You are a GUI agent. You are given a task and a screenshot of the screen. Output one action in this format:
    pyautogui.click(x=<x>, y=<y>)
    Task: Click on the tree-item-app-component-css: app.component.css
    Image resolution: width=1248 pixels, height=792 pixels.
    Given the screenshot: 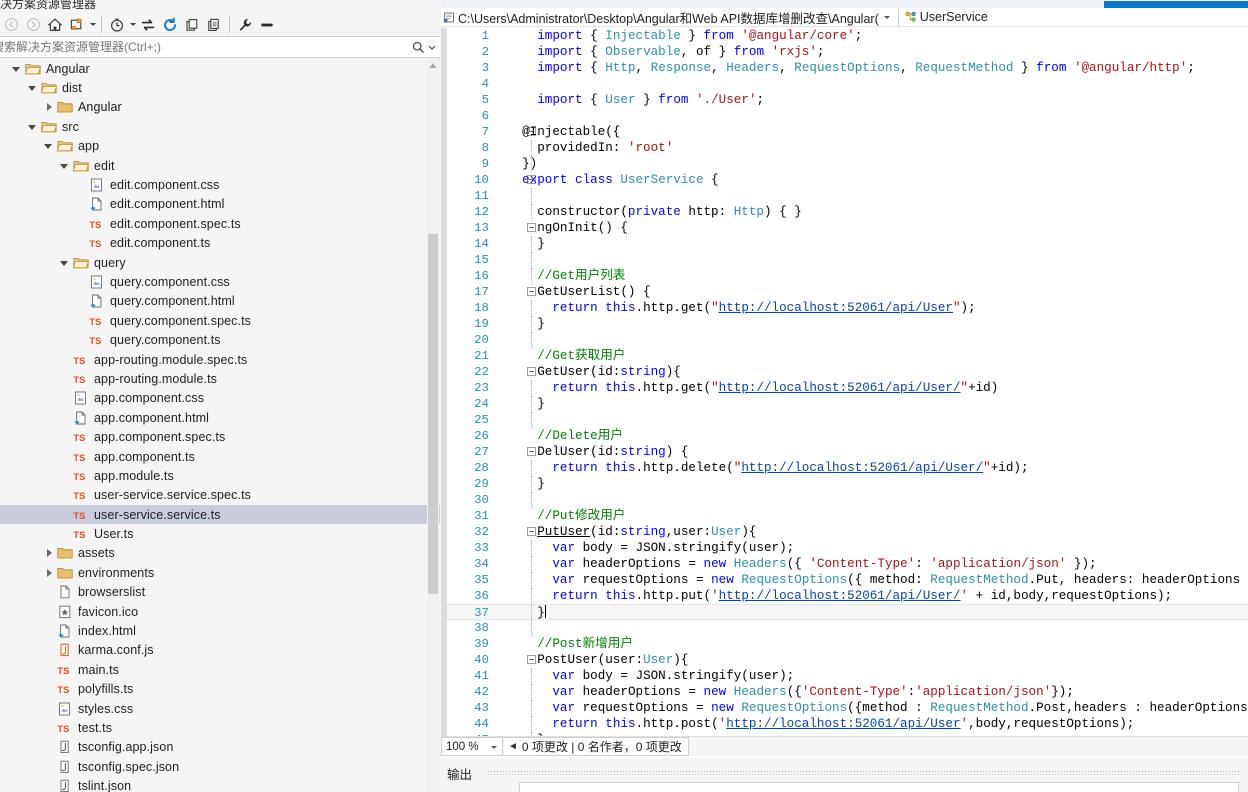 What is the action you would take?
    pyautogui.click(x=220, y=398)
    